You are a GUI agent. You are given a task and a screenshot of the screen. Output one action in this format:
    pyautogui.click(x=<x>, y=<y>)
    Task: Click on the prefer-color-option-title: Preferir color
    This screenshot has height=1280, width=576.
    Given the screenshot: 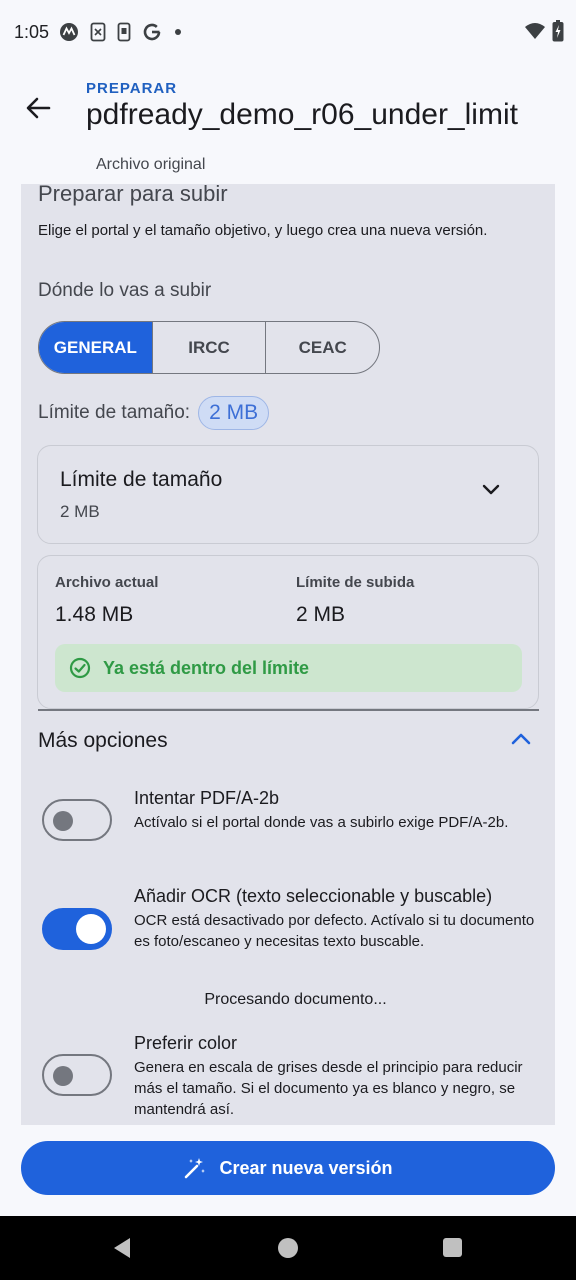 What is the action you would take?
    pyautogui.click(x=186, y=1043)
    